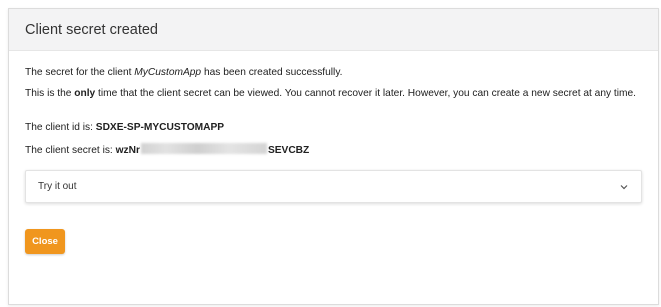 This screenshot has height=307, width=661. I want to click on client-id-line: The client id is: SDXE-SP-MYCUSTOMAPP, so click(333, 127).